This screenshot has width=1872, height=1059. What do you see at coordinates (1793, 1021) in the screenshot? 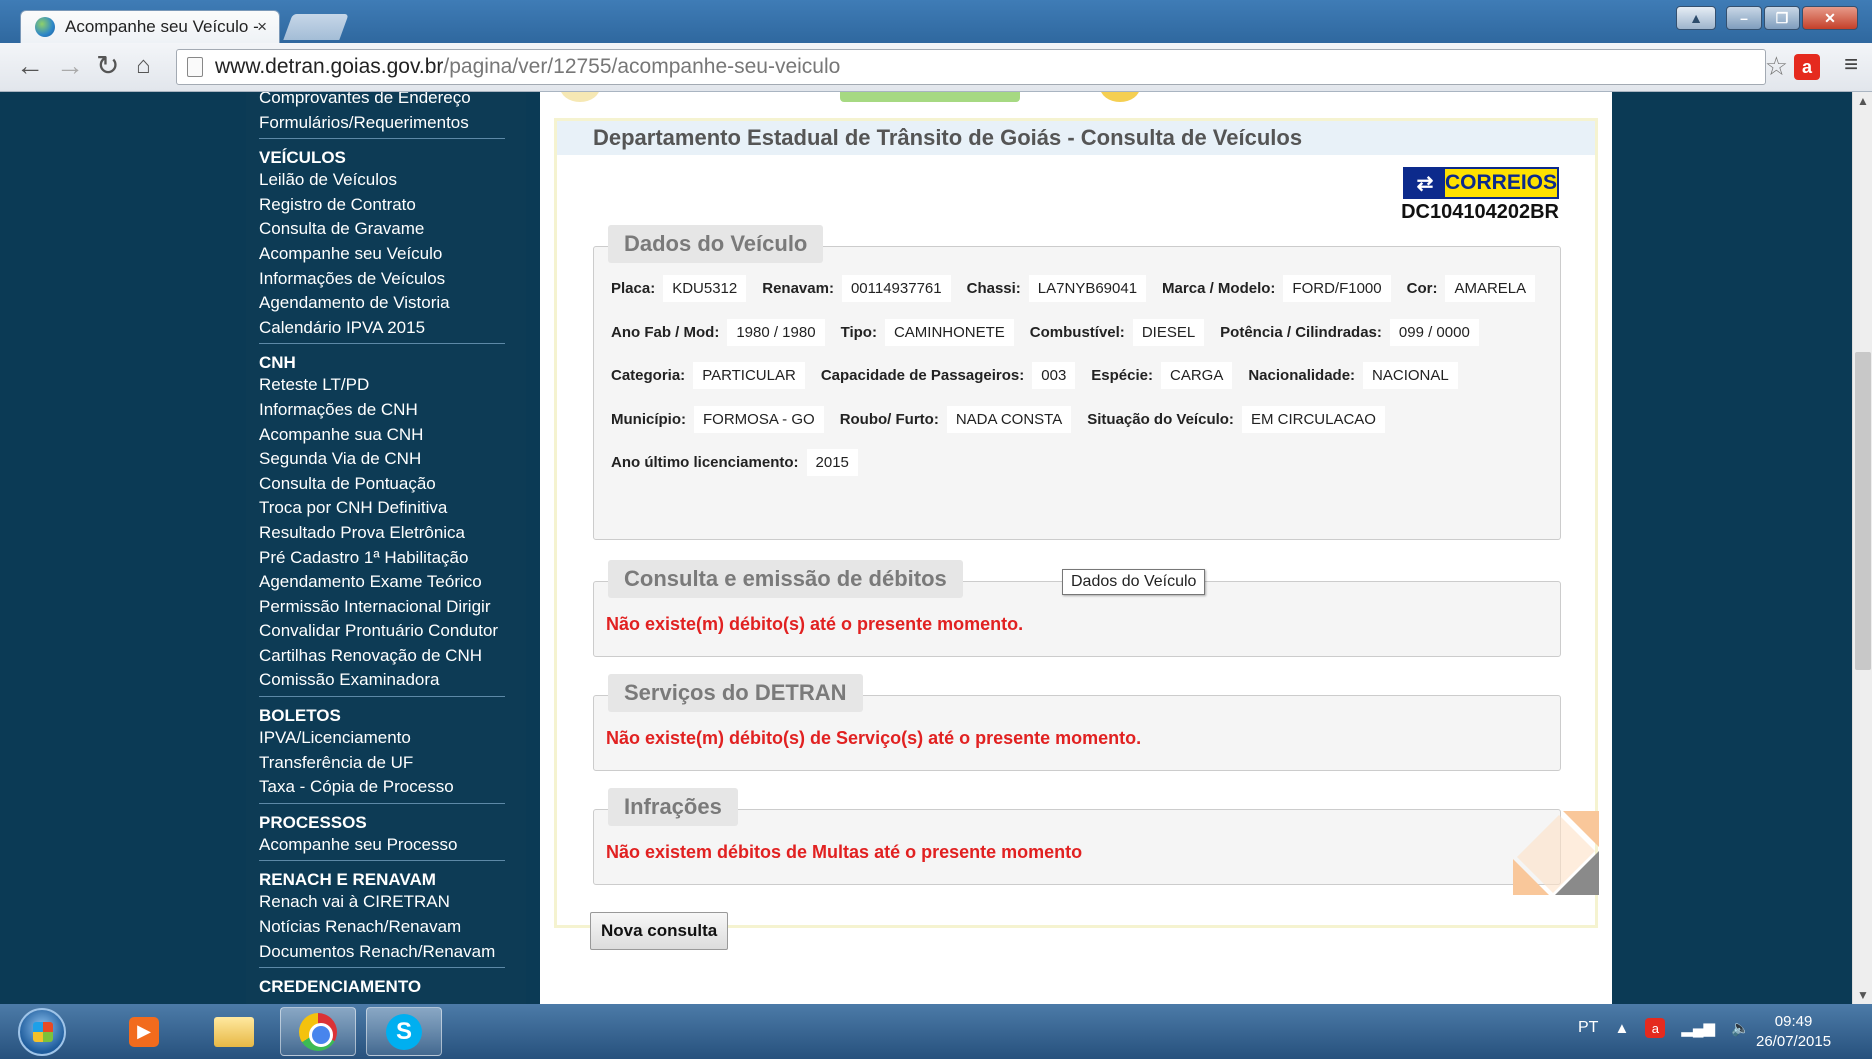
I see `clock-time: 09:49` at bounding box center [1793, 1021].